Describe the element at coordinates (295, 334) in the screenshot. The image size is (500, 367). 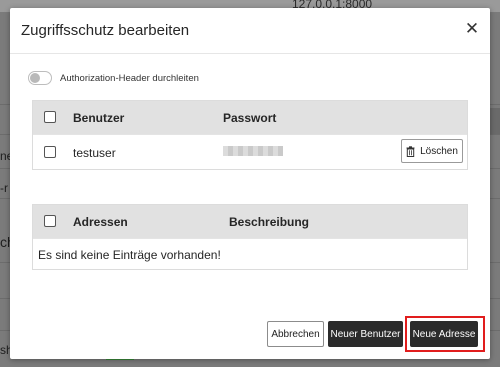
I see `cancel-button: Abbrechen` at that location.